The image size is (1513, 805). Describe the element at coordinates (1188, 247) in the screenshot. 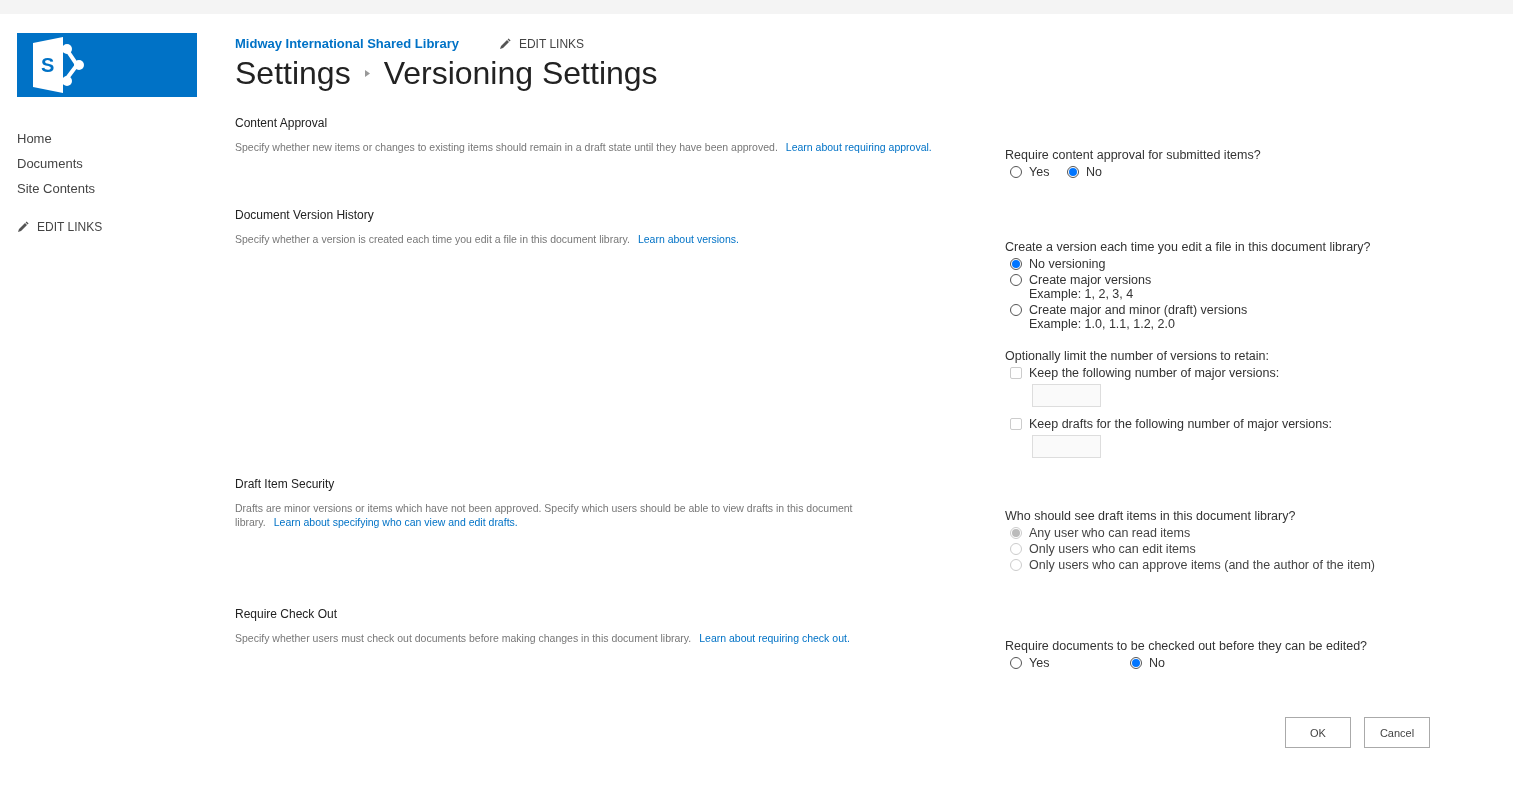

I see `question-label: Create a version each time you edit a file in this document library?` at that location.